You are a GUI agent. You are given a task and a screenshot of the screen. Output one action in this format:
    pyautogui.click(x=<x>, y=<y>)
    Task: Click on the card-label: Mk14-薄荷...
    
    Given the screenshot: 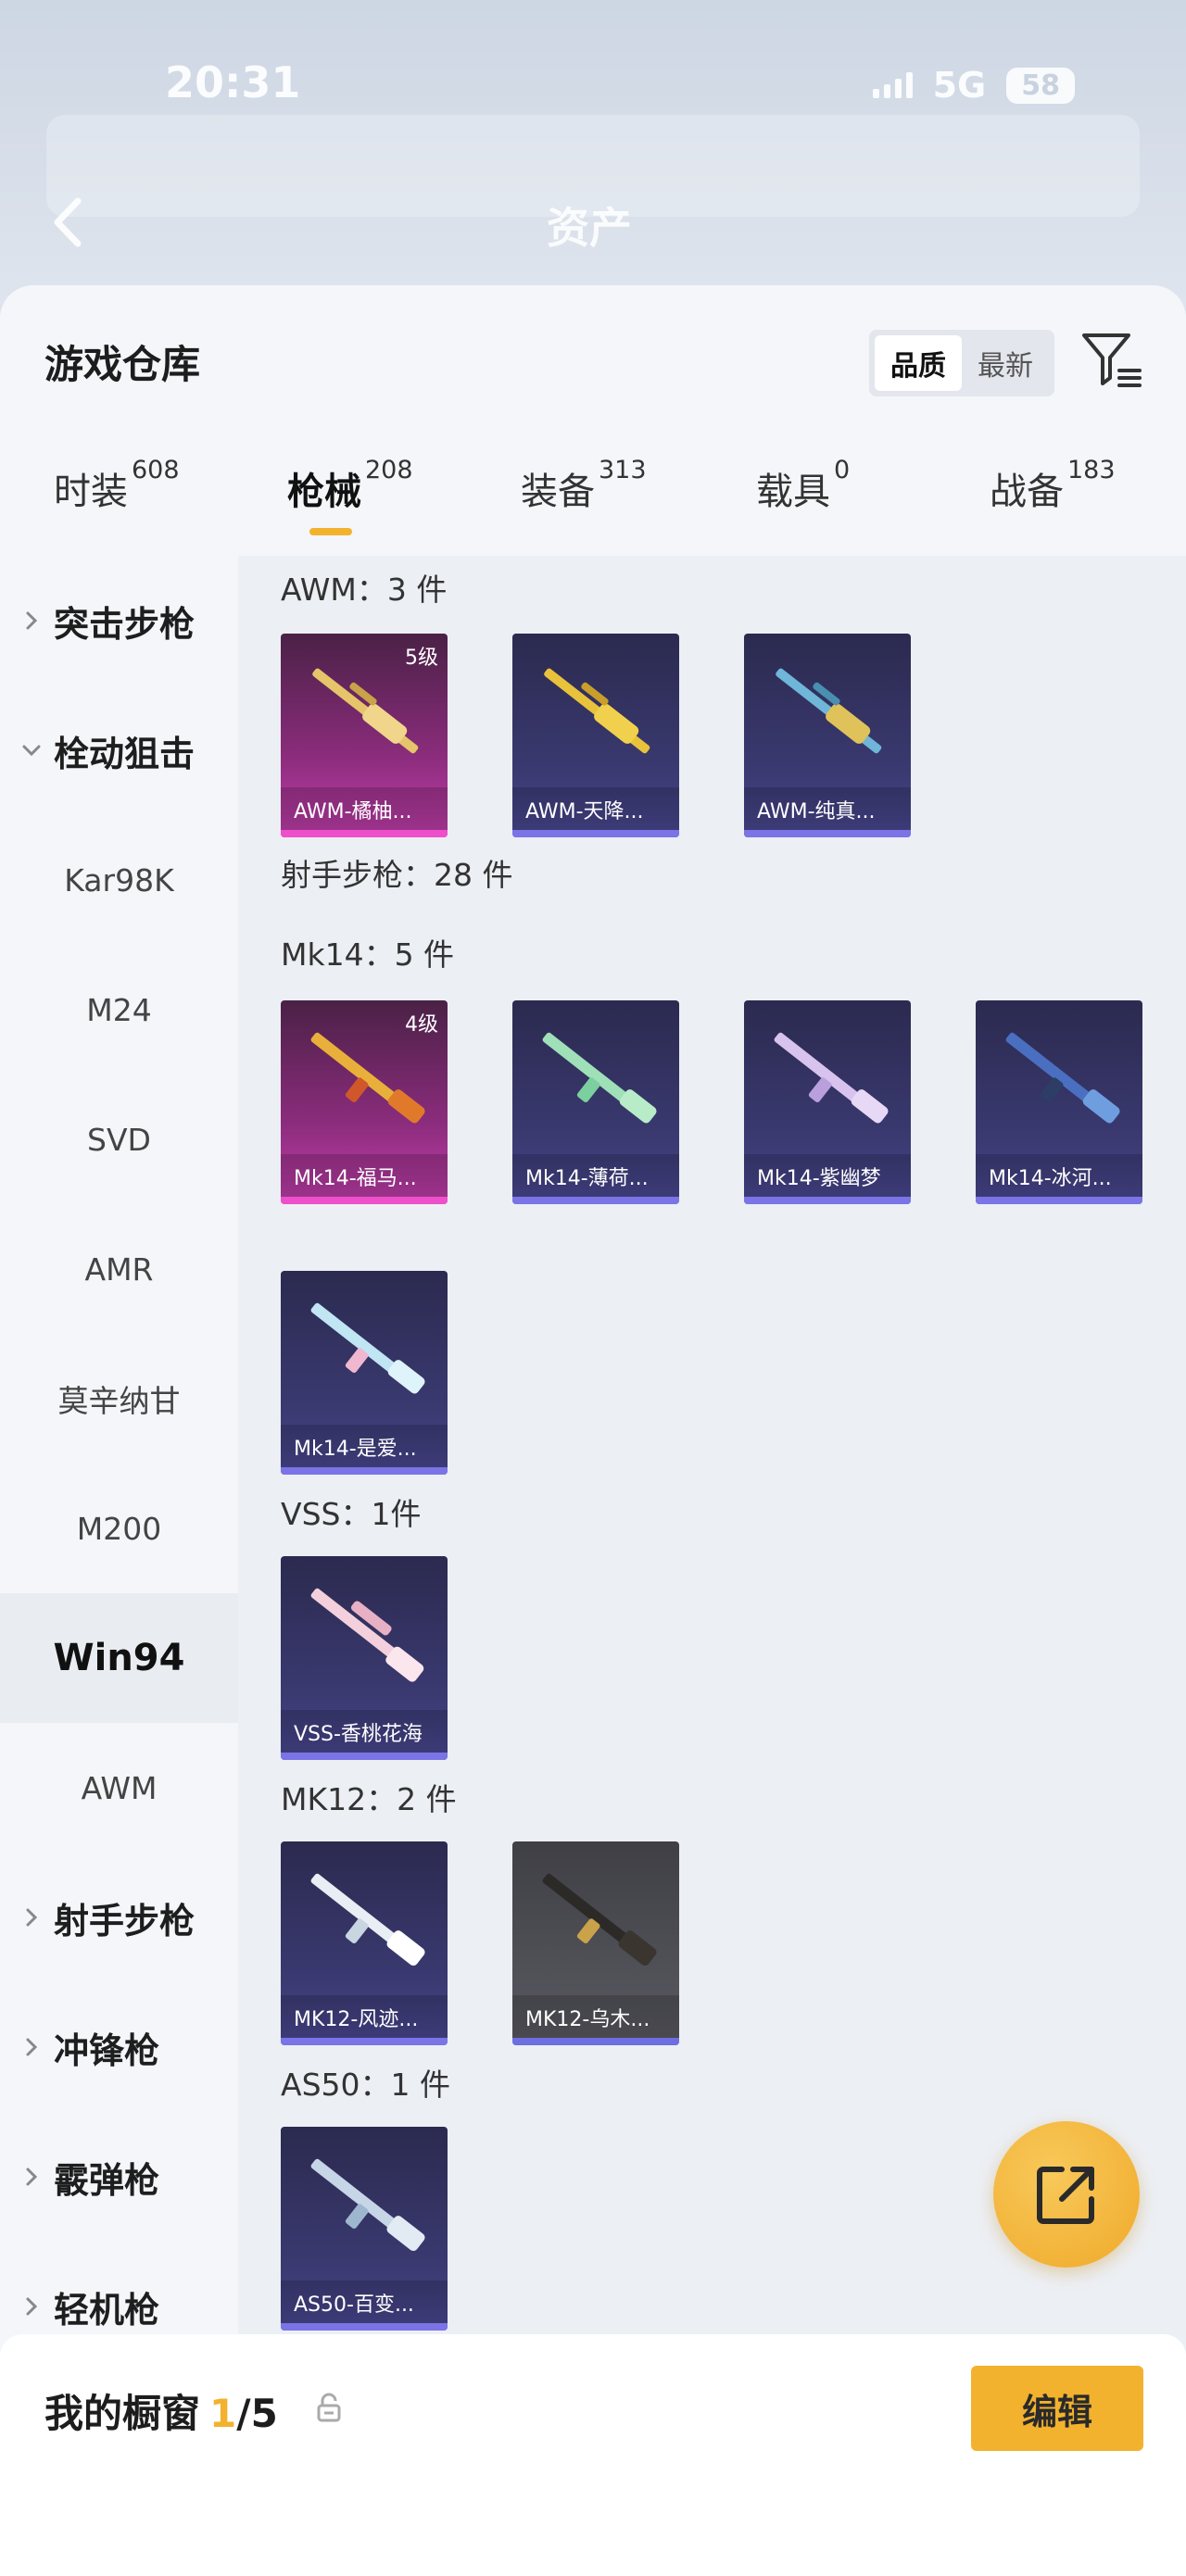 What is the action you would take?
    pyautogui.click(x=595, y=1175)
    